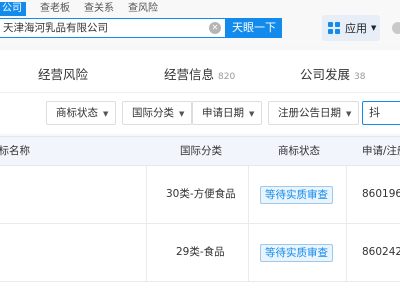 The height and width of the screenshot is (300, 400). What do you see at coordinates (153, 113) in the screenshot?
I see `filter-label: 国际分类` at bounding box center [153, 113].